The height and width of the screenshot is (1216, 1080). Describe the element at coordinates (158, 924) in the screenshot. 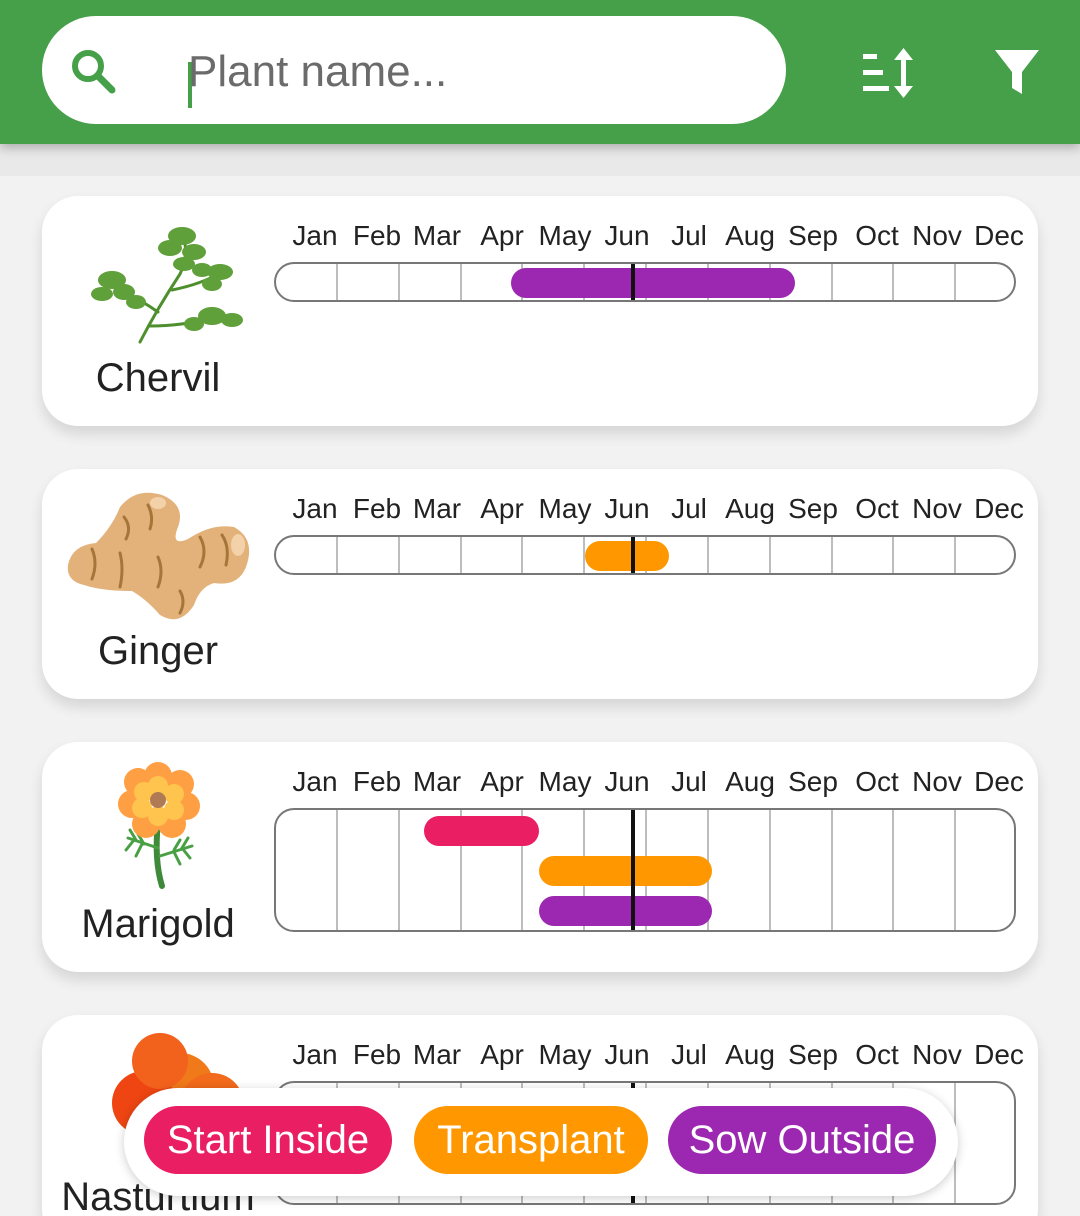

I see `plant-name: Marigold` at that location.